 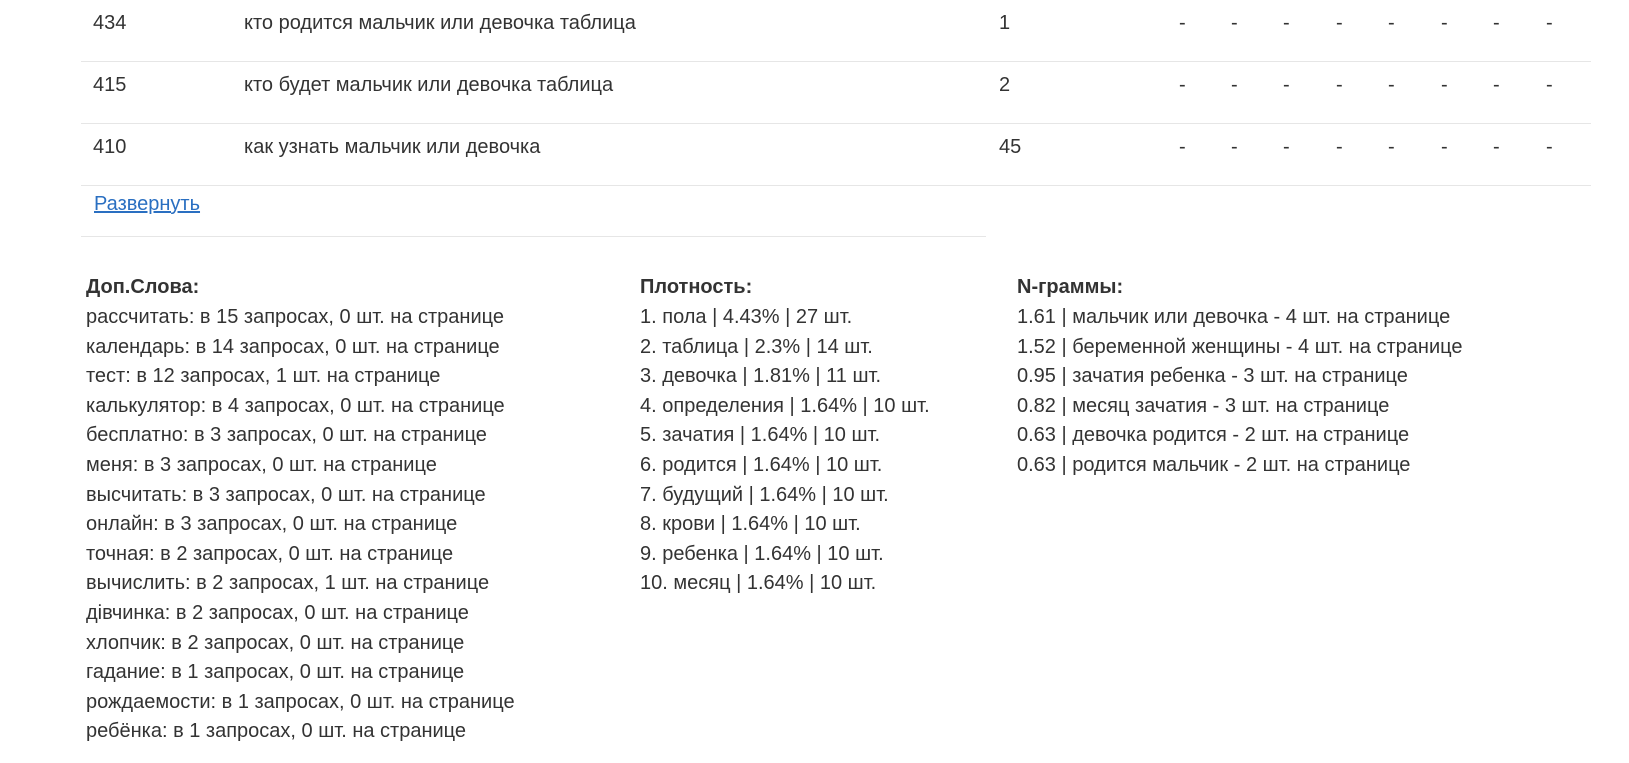 I want to click on list-item: ребёнка: в 1 запросах, 0 шт. на странице, so click(x=276, y=731).